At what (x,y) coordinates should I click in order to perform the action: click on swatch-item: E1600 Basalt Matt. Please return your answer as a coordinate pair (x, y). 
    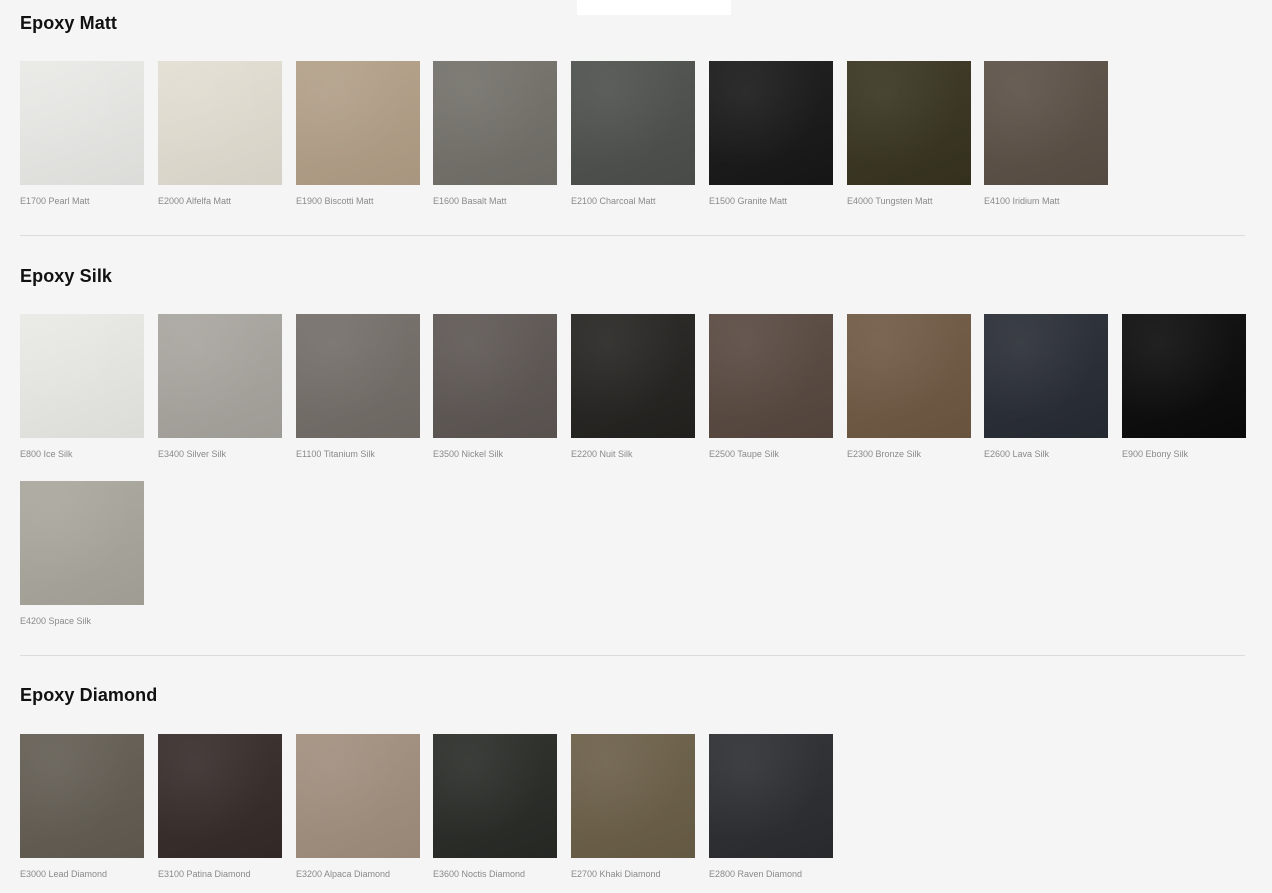
    Looking at the image, I should click on (495, 133).